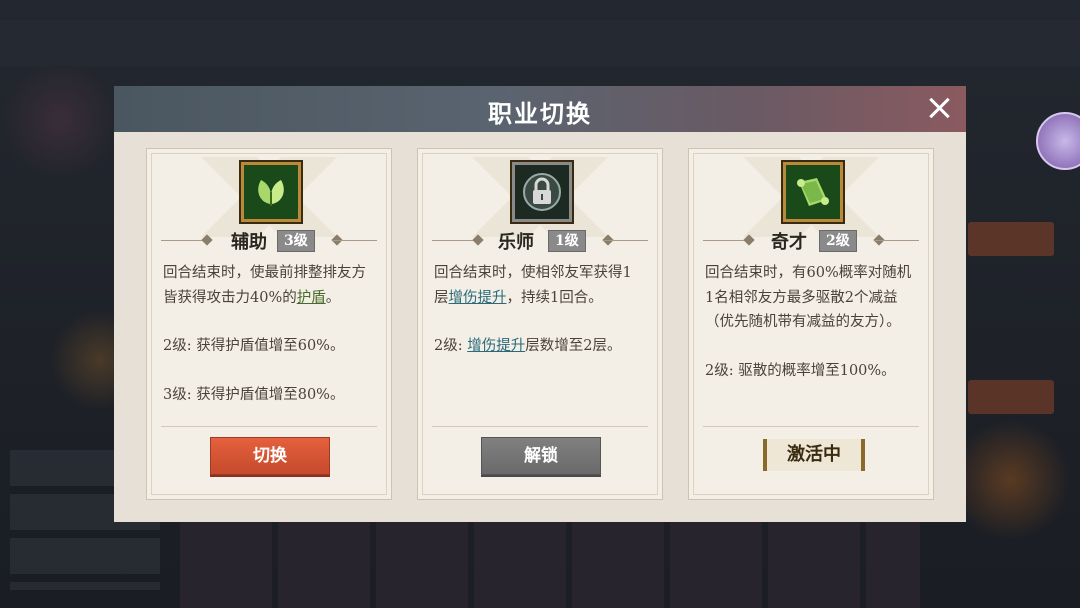 The width and height of the screenshot is (1080, 608). I want to click on lock-icon, so click(542, 192).